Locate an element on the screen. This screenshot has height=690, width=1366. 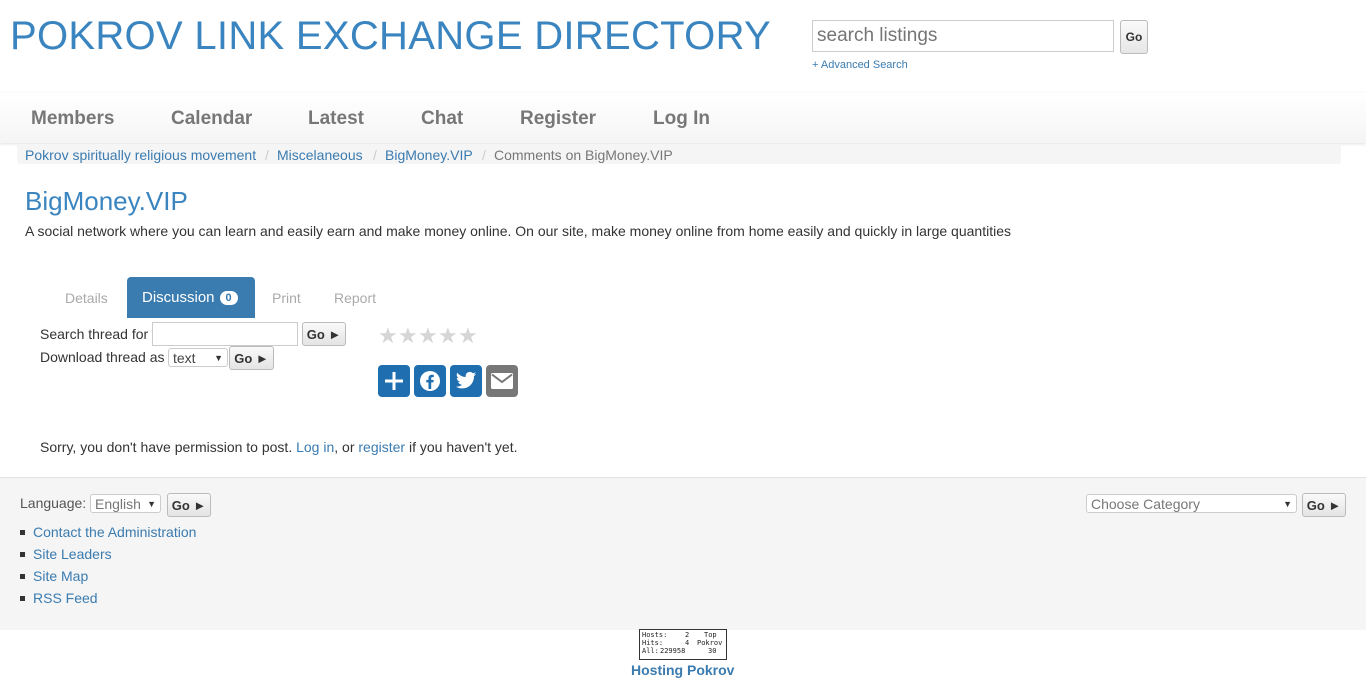
counter-all-row: All: 229958 30 is located at coordinates (683, 651).